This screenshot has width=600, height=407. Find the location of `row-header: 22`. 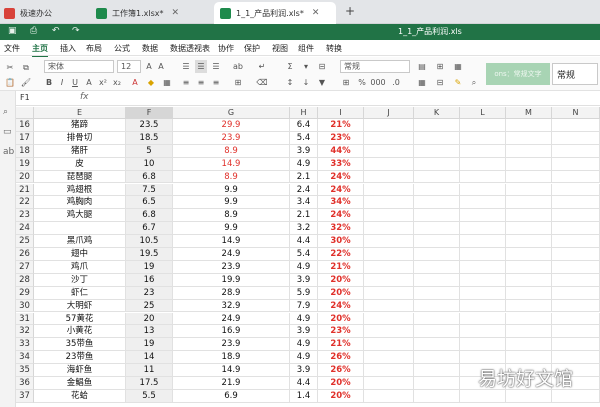

row-header: 22 is located at coordinates (25, 203).